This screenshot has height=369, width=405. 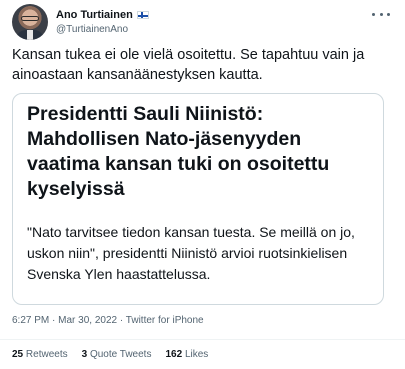 What do you see at coordinates (87, 320) in the screenshot?
I see `tweet-date: Mar 30, 2022` at bounding box center [87, 320].